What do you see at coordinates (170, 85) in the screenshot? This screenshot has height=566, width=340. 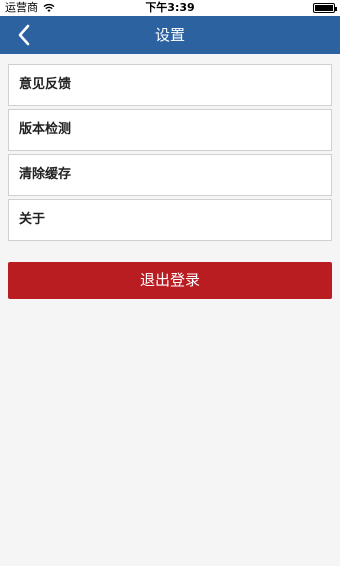 I see `settings-item-feedback: 意见反馈` at bounding box center [170, 85].